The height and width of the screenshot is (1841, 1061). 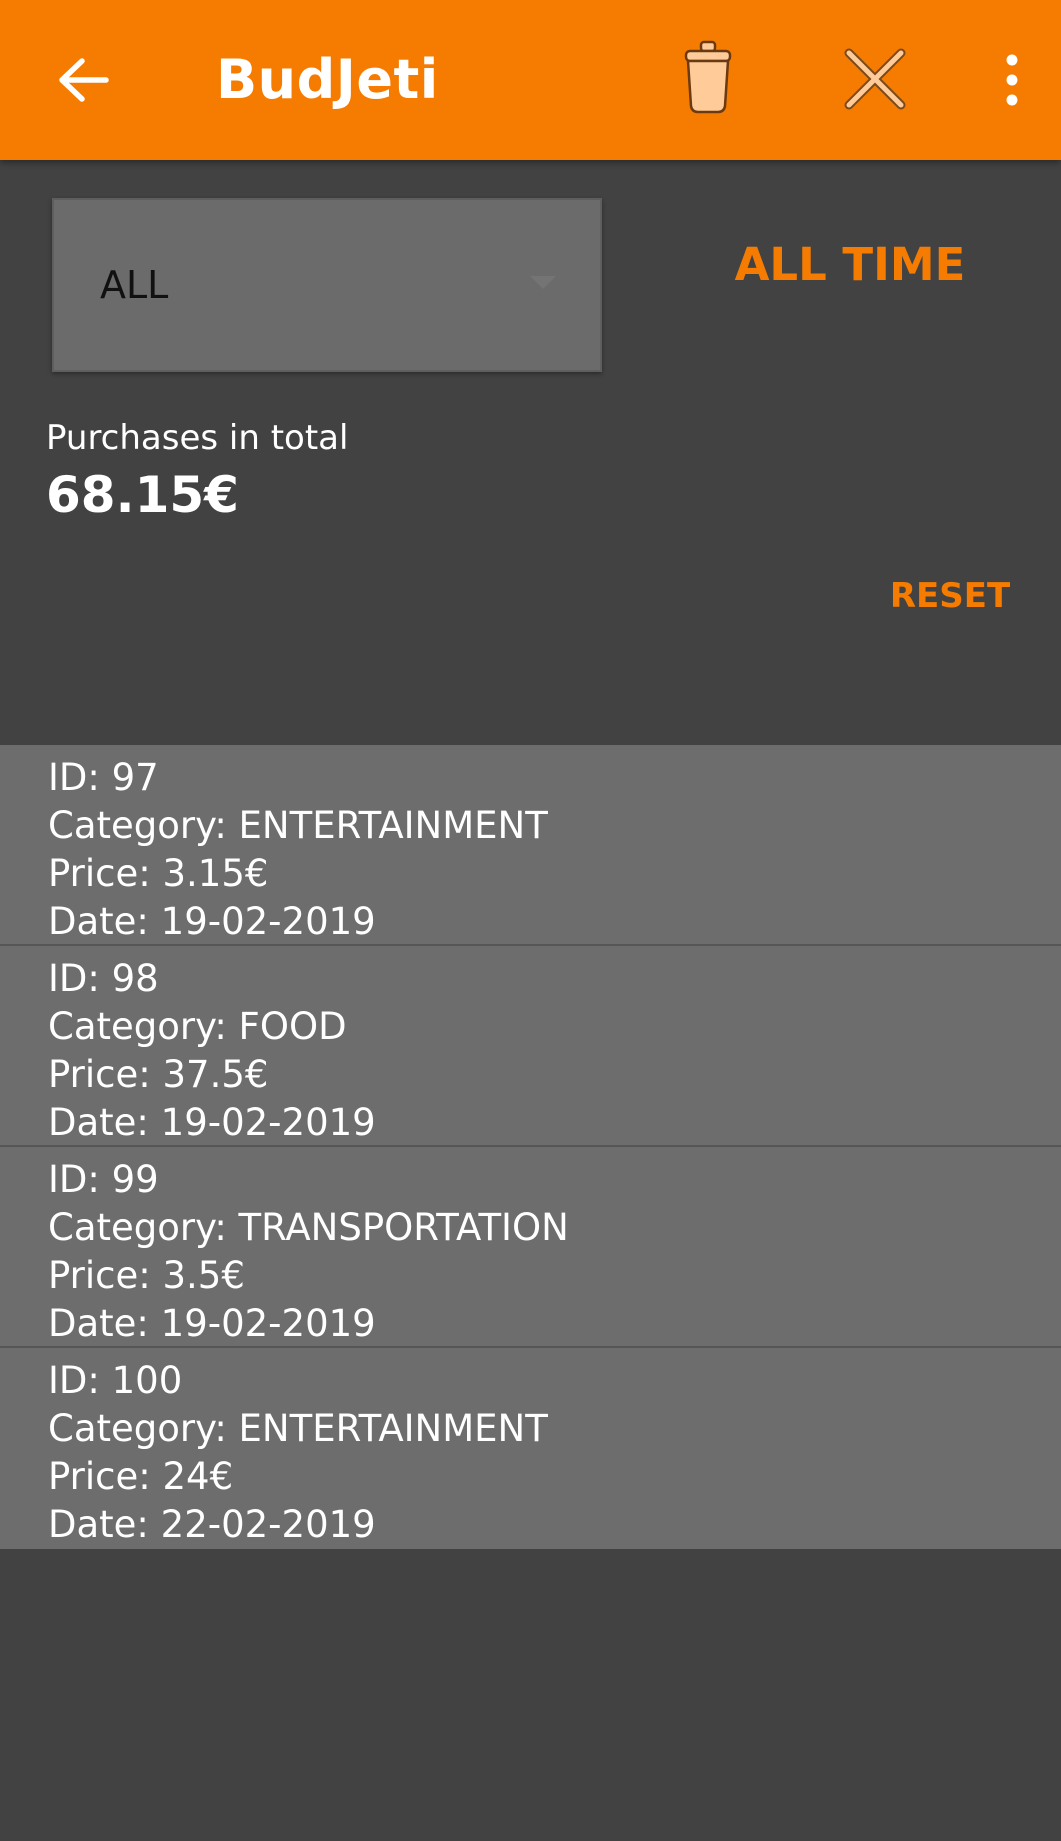 What do you see at coordinates (146, 1275) in the screenshot?
I see `purchase-price: Price: 3.5€` at bounding box center [146, 1275].